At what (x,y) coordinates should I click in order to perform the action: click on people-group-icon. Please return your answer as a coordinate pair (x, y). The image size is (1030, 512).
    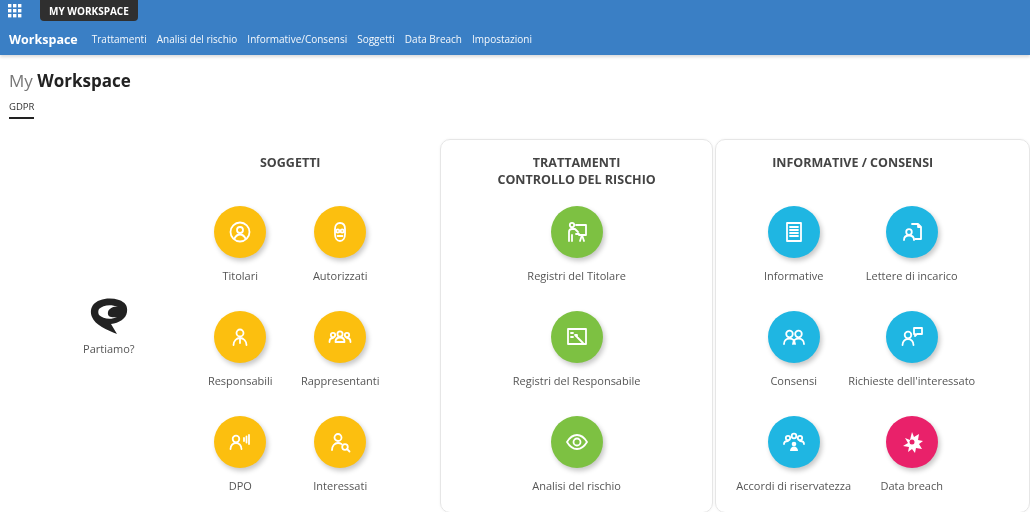
    Looking at the image, I should click on (793, 442).